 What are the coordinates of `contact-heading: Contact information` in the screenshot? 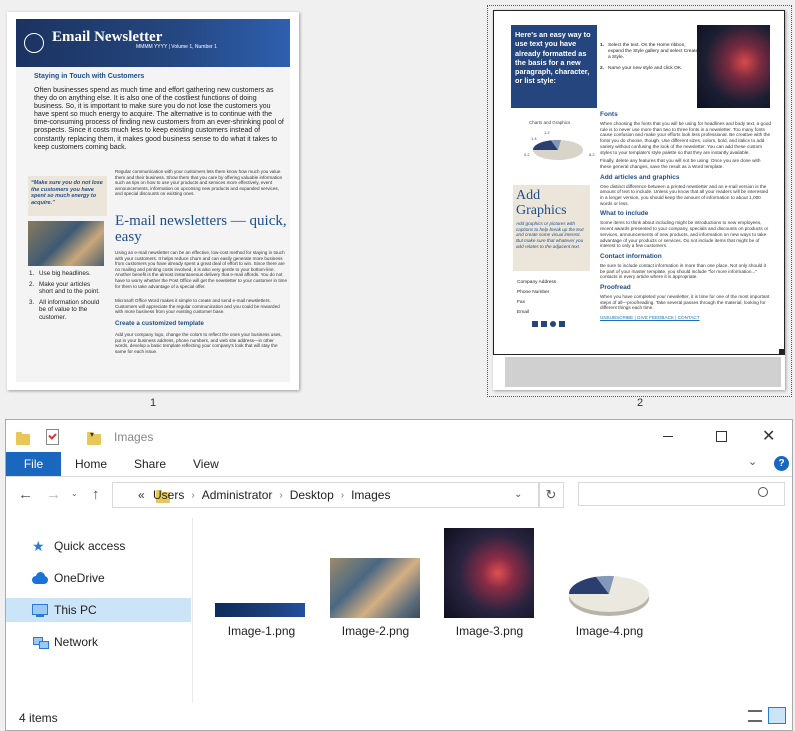 It's located at (631, 256).